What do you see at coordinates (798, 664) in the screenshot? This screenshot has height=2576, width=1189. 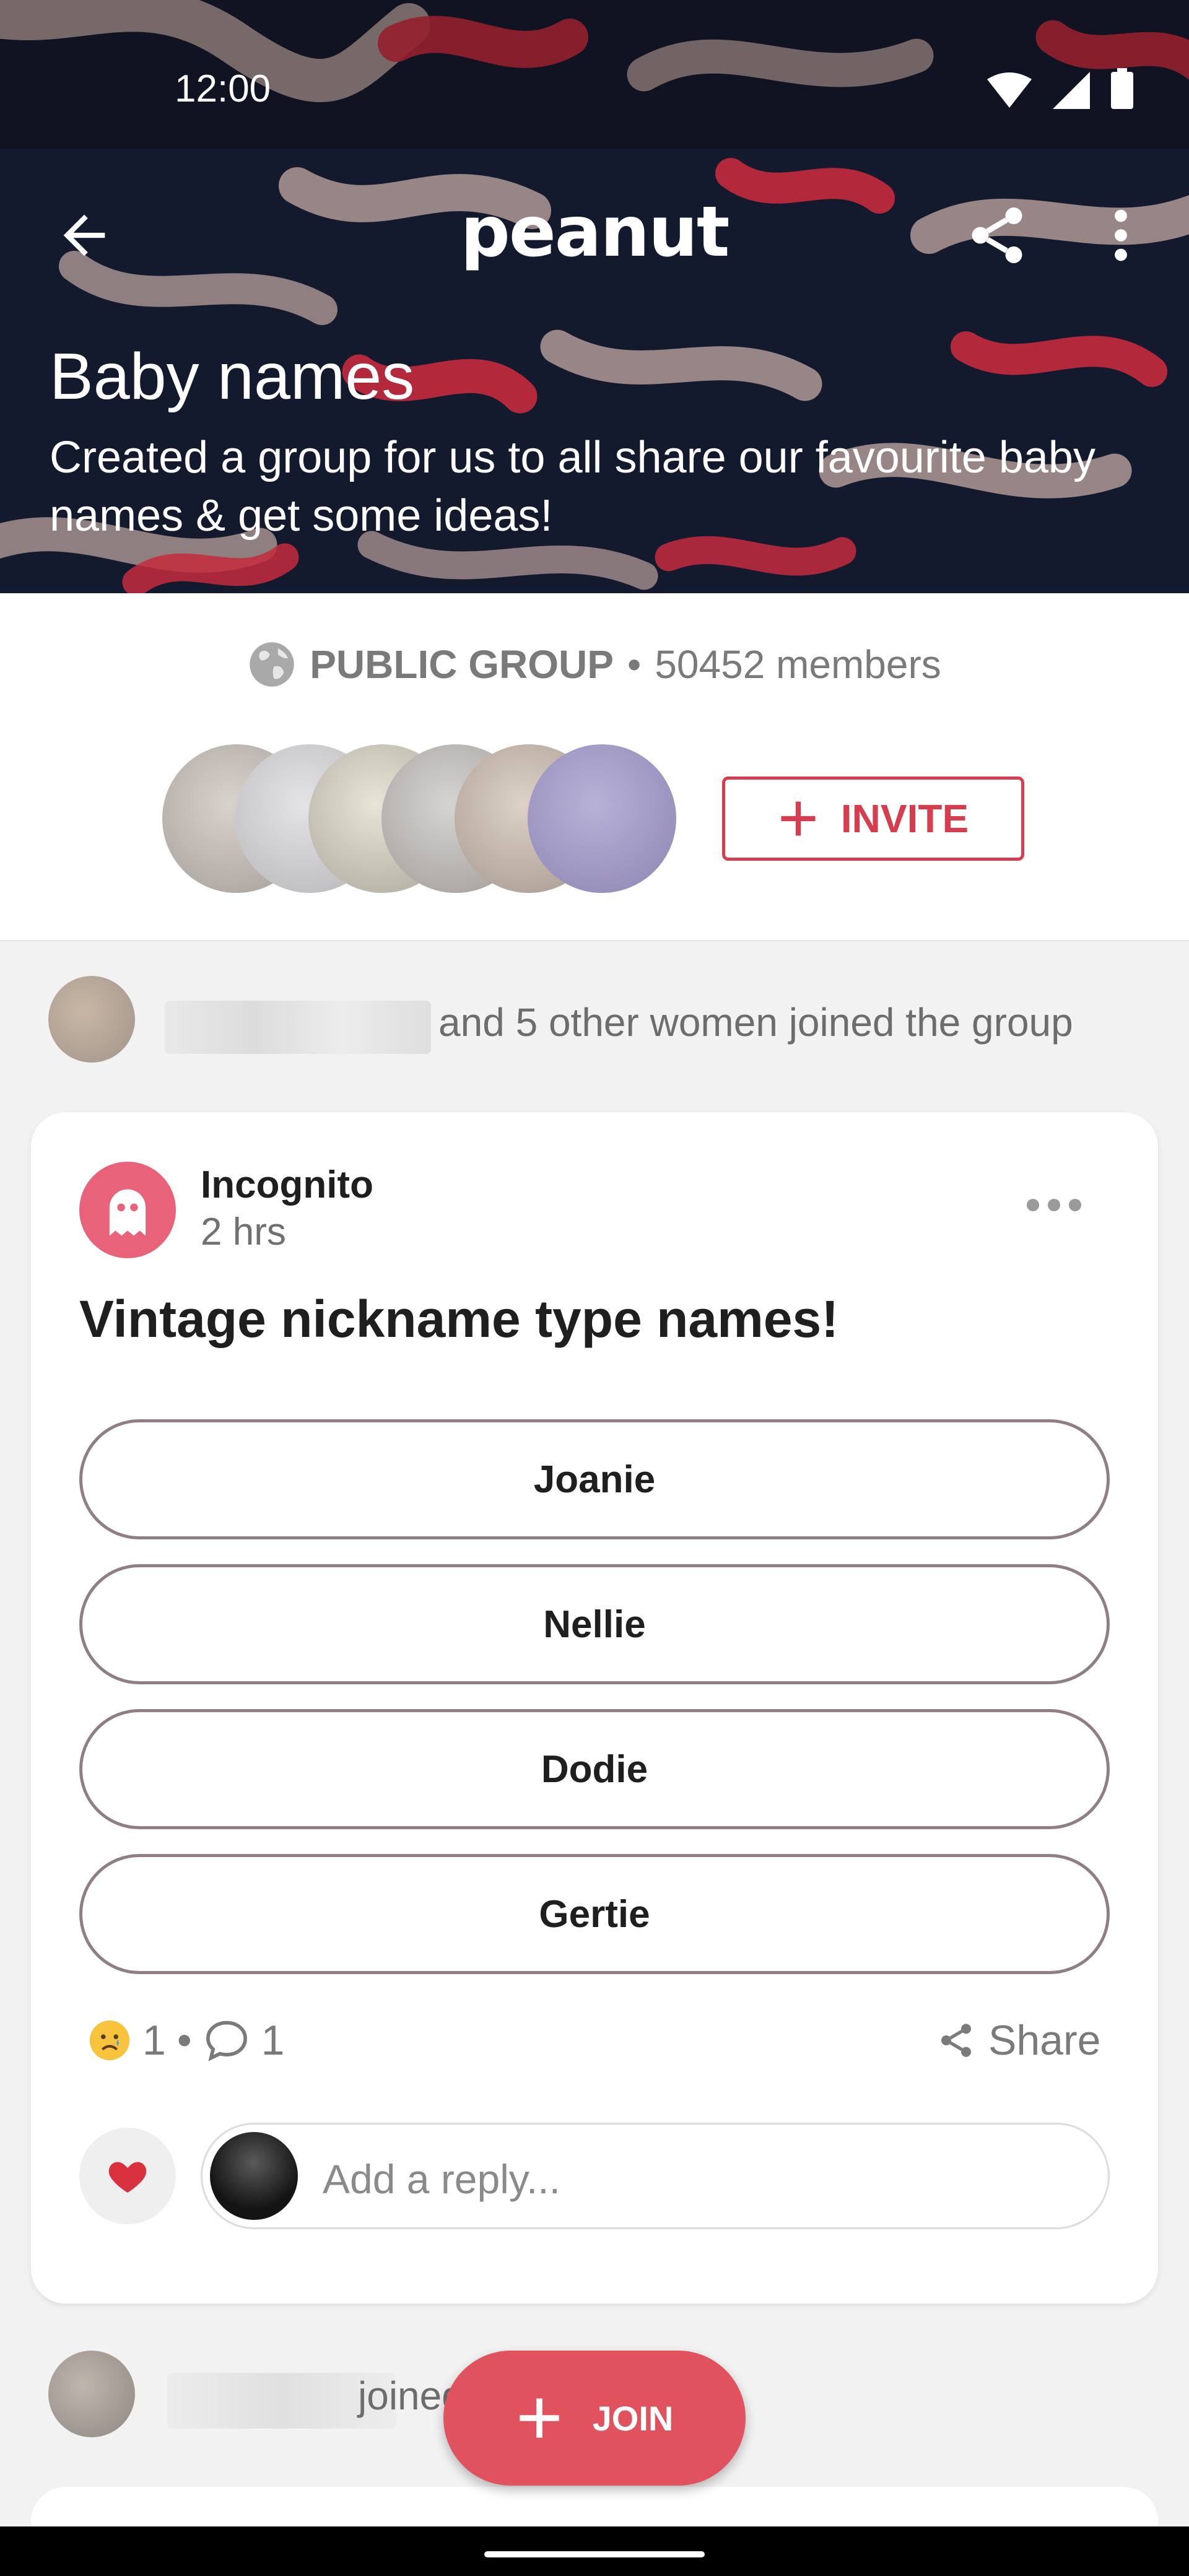 I see `member-count: 50452 members` at bounding box center [798, 664].